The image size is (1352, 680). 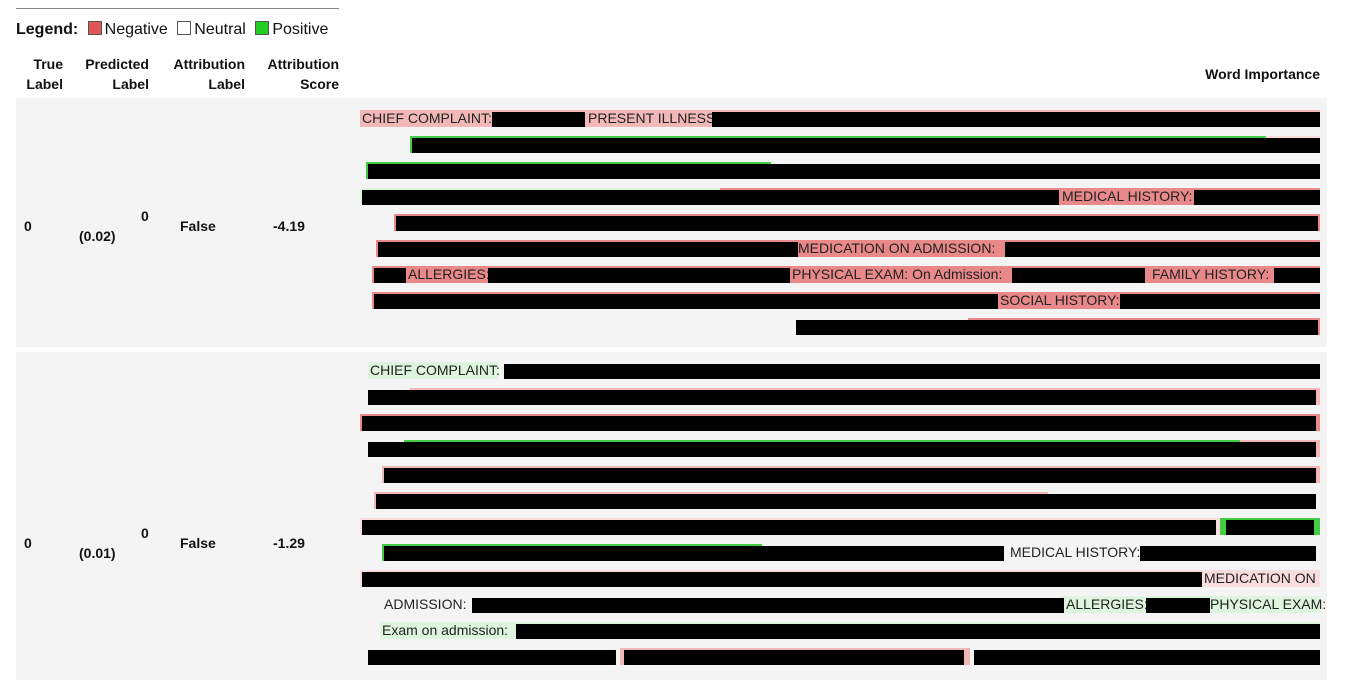 What do you see at coordinates (1211, 274) in the screenshot?
I see `family-history-label: FAMILY HISTORY:` at bounding box center [1211, 274].